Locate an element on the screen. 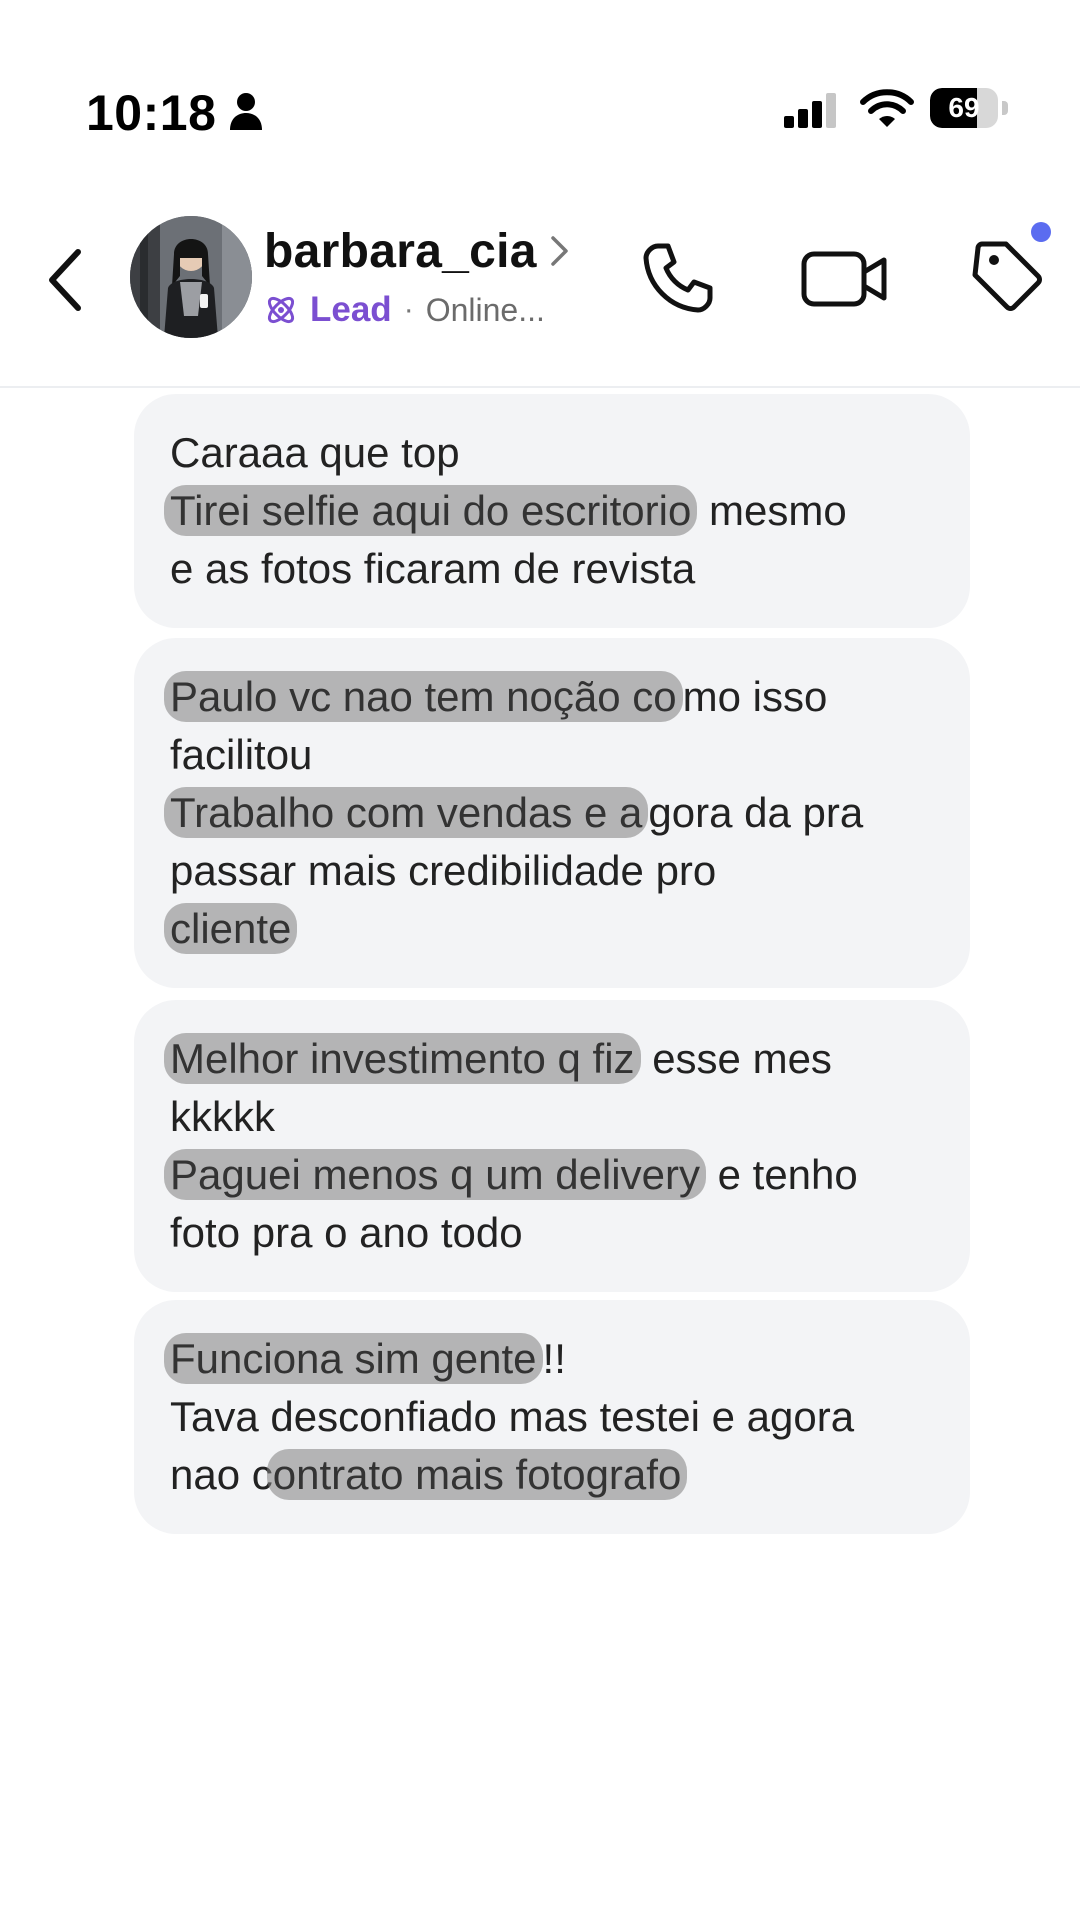  battery-icon: 69 is located at coordinates (970, 109).